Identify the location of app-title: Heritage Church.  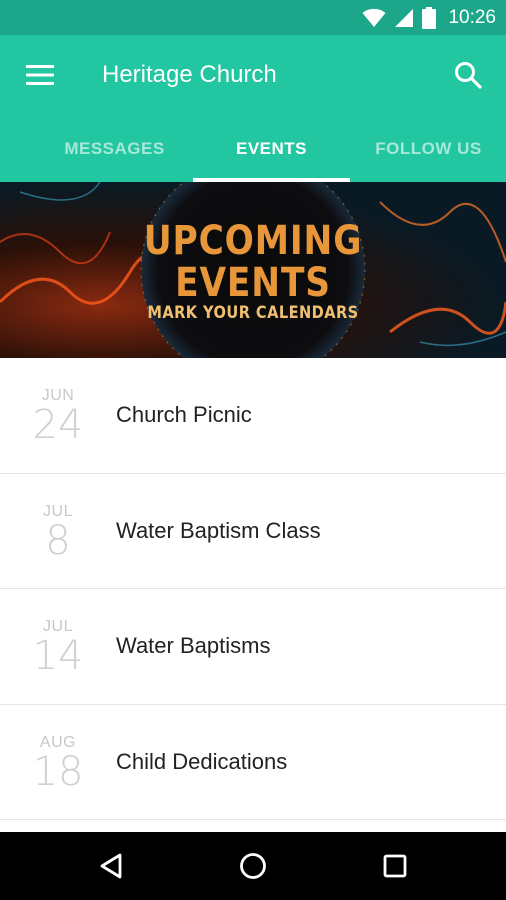
(189, 74).